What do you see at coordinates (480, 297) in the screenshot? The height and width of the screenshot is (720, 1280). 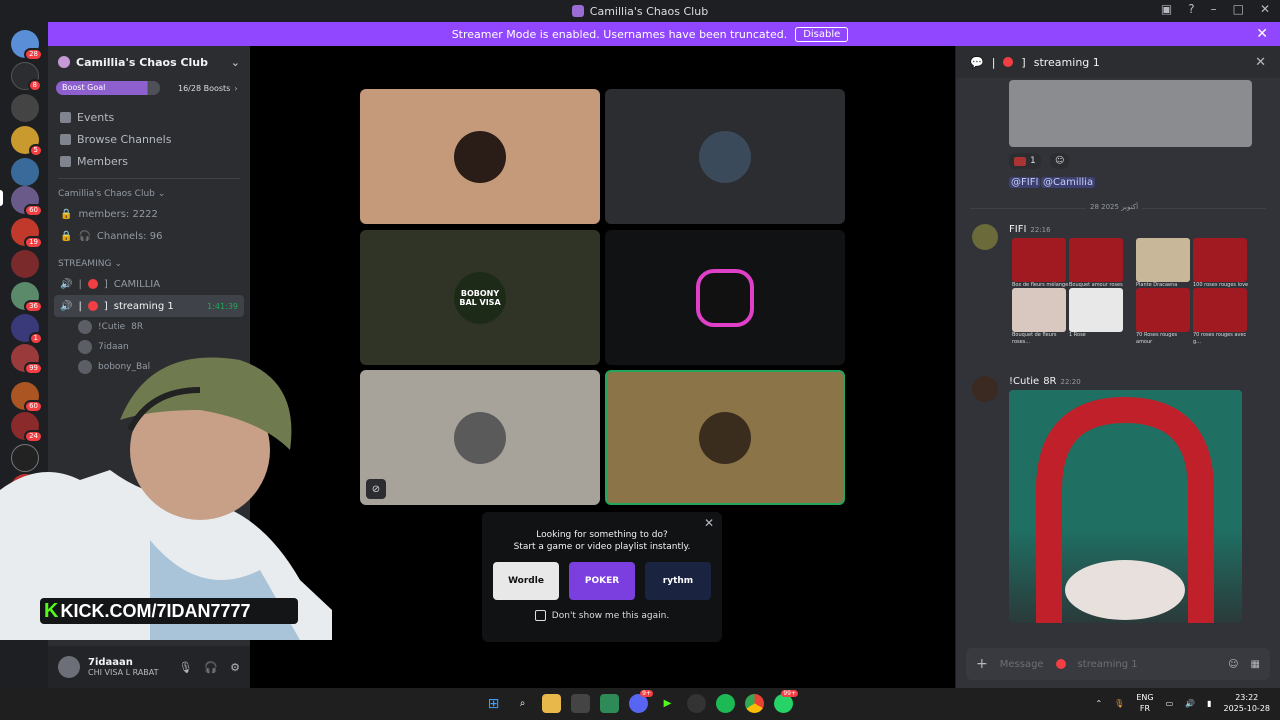 I see `video-tile: BOBONY BAL VISA` at bounding box center [480, 297].